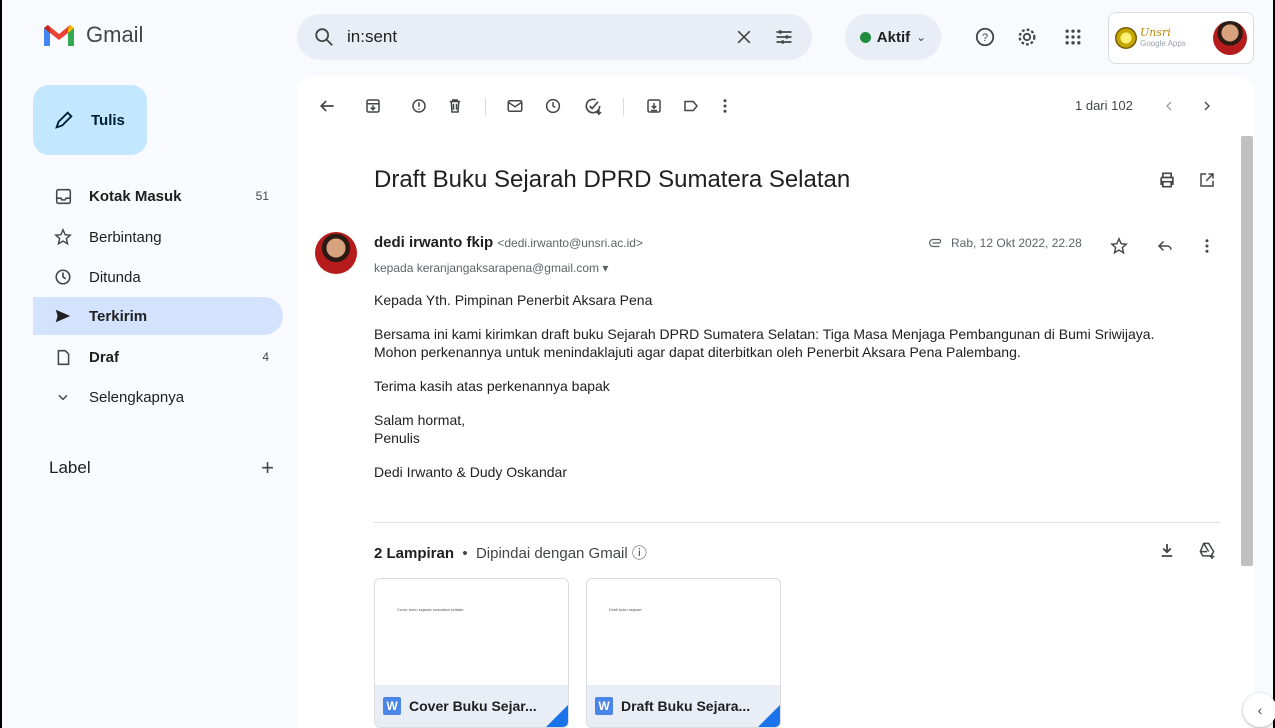 The image size is (1275, 728). What do you see at coordinates (639, 553) in the screenshot?
I see `info-icon: ⓘ` at bounding box center [639, 553].